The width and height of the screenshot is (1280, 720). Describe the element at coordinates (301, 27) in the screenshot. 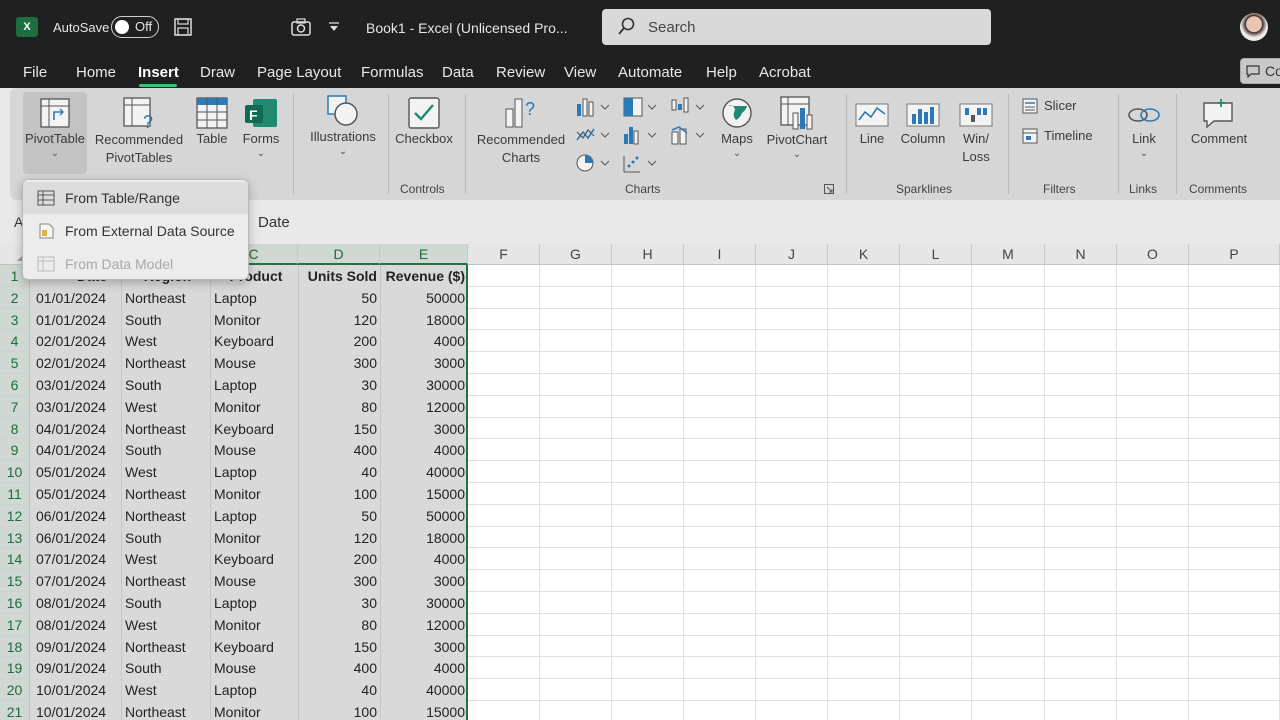

I see `camera-icon` at that location.